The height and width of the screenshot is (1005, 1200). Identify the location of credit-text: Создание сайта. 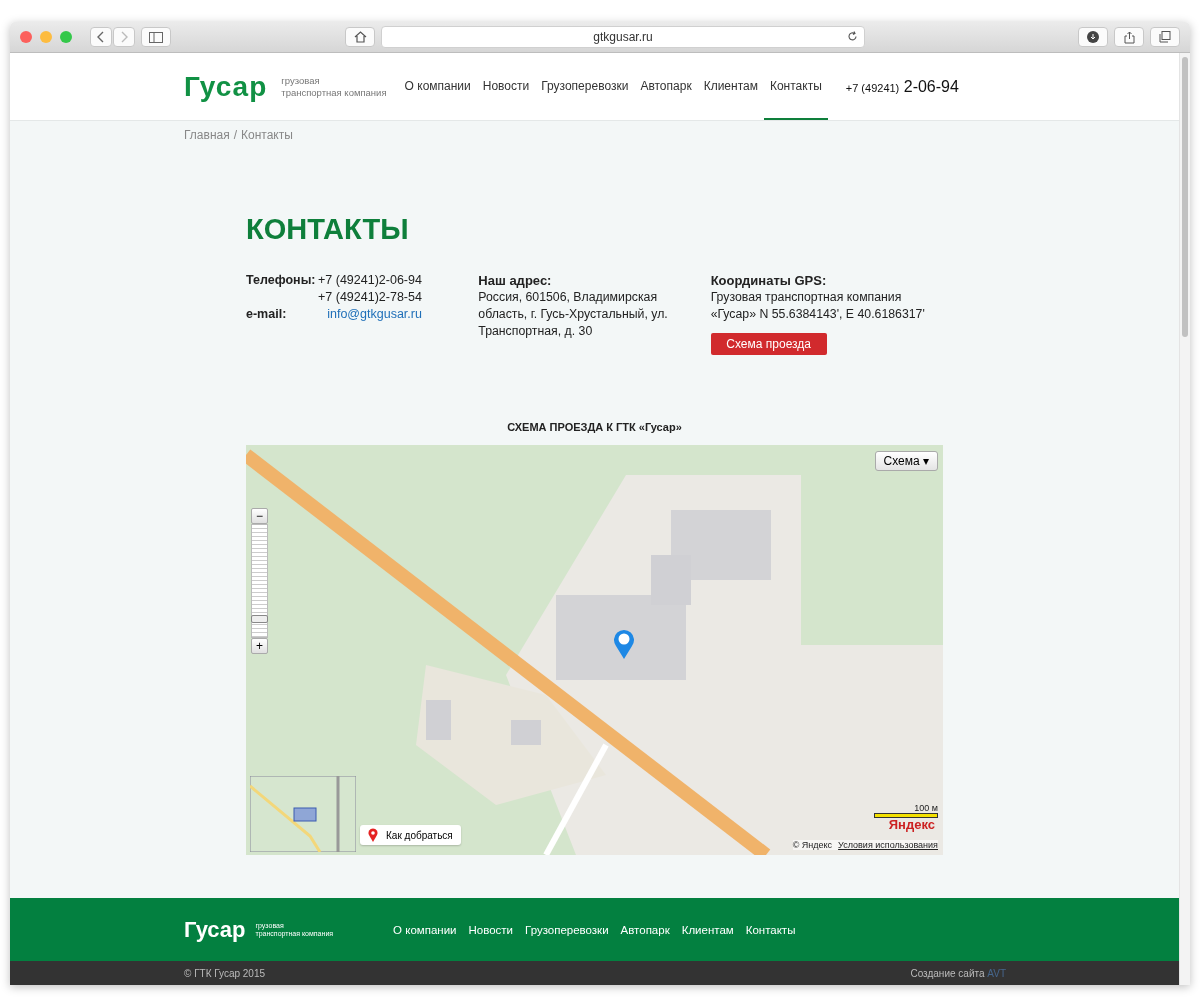
(947, 973).